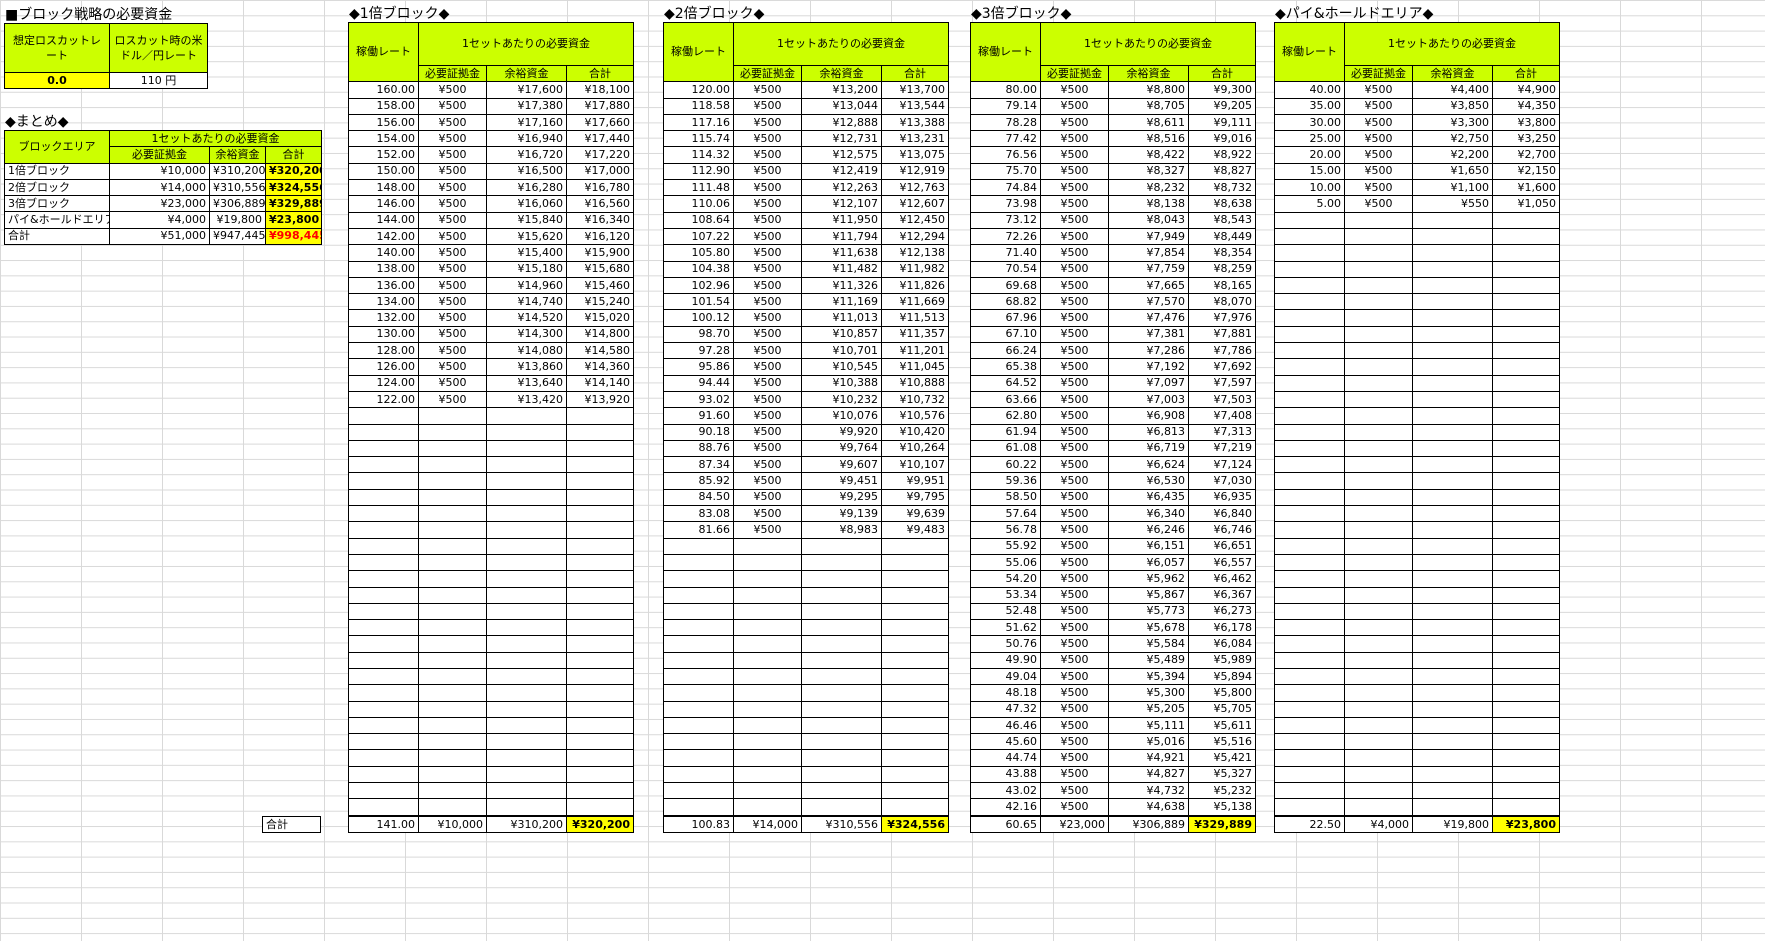 The image size is (1765, 941). What do you see at coordinates (841, 351) in the screenshot?
I see `row-spare: ¥10,701` at bounding box center [841, 351].